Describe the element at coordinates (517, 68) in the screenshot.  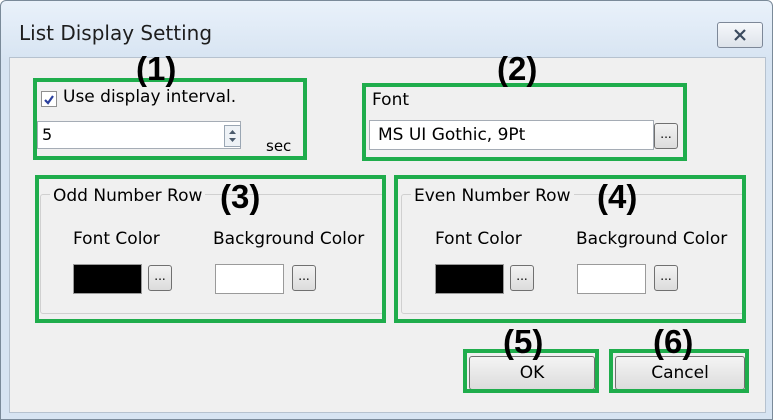
I see `annotation-marker-2: (2)` at that location.